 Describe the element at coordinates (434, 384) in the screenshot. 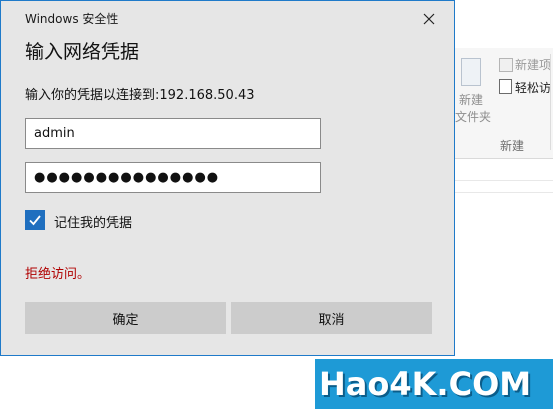

I see `watermark-logo: Hao4K.COM` at that location.